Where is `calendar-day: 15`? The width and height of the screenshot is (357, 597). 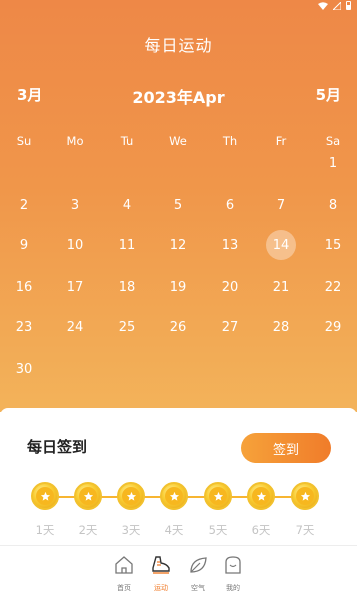
calendar-day: 15 is located at coordinates (333, 245).